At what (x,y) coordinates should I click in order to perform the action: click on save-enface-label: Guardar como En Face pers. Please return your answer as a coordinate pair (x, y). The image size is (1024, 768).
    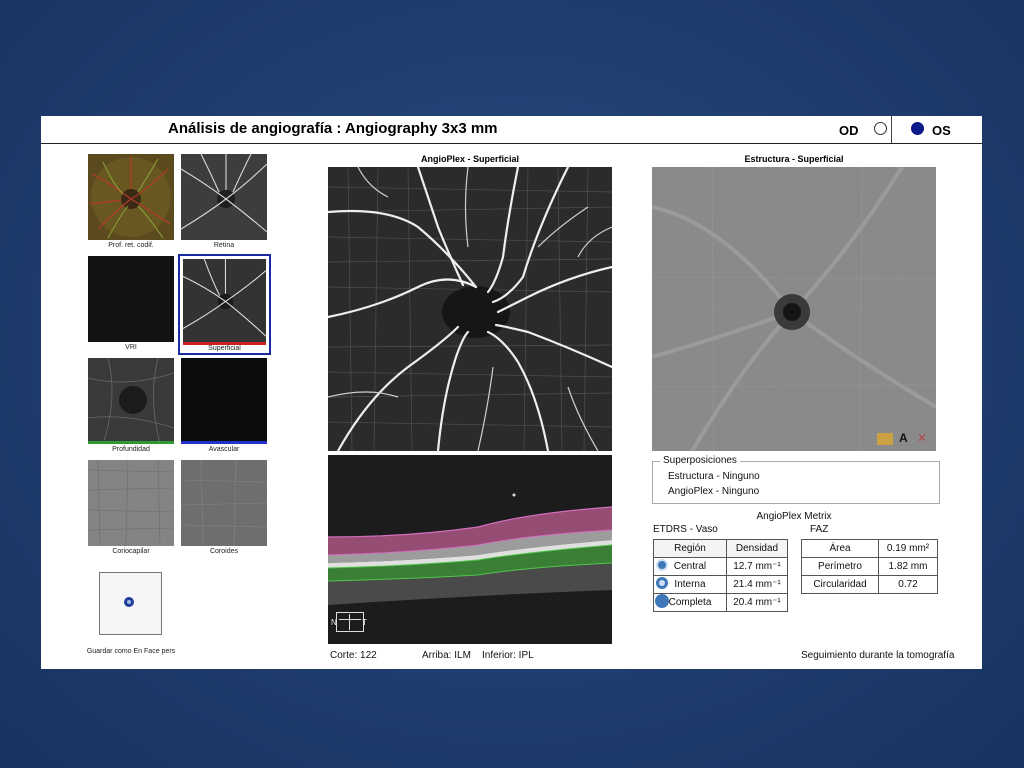
    Looking at the image, I should click on (131, 651).